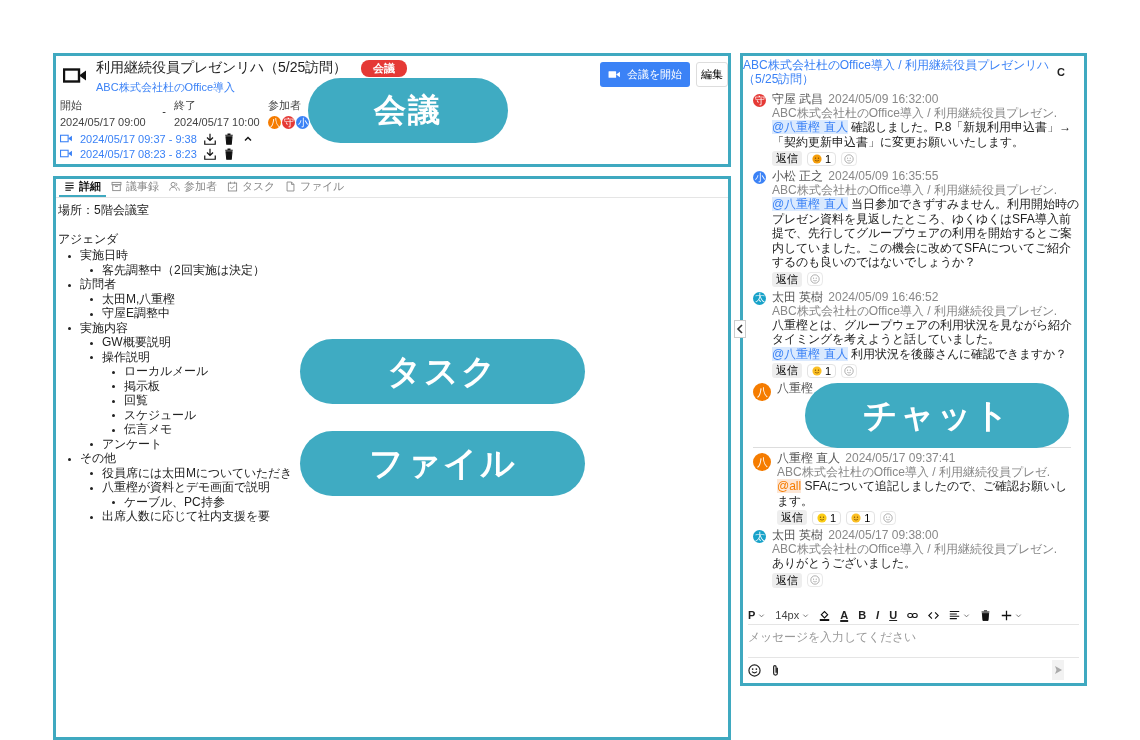 This screenshot has width=1140, height=740. I want to click on tab: タスク, so click(251, 188).